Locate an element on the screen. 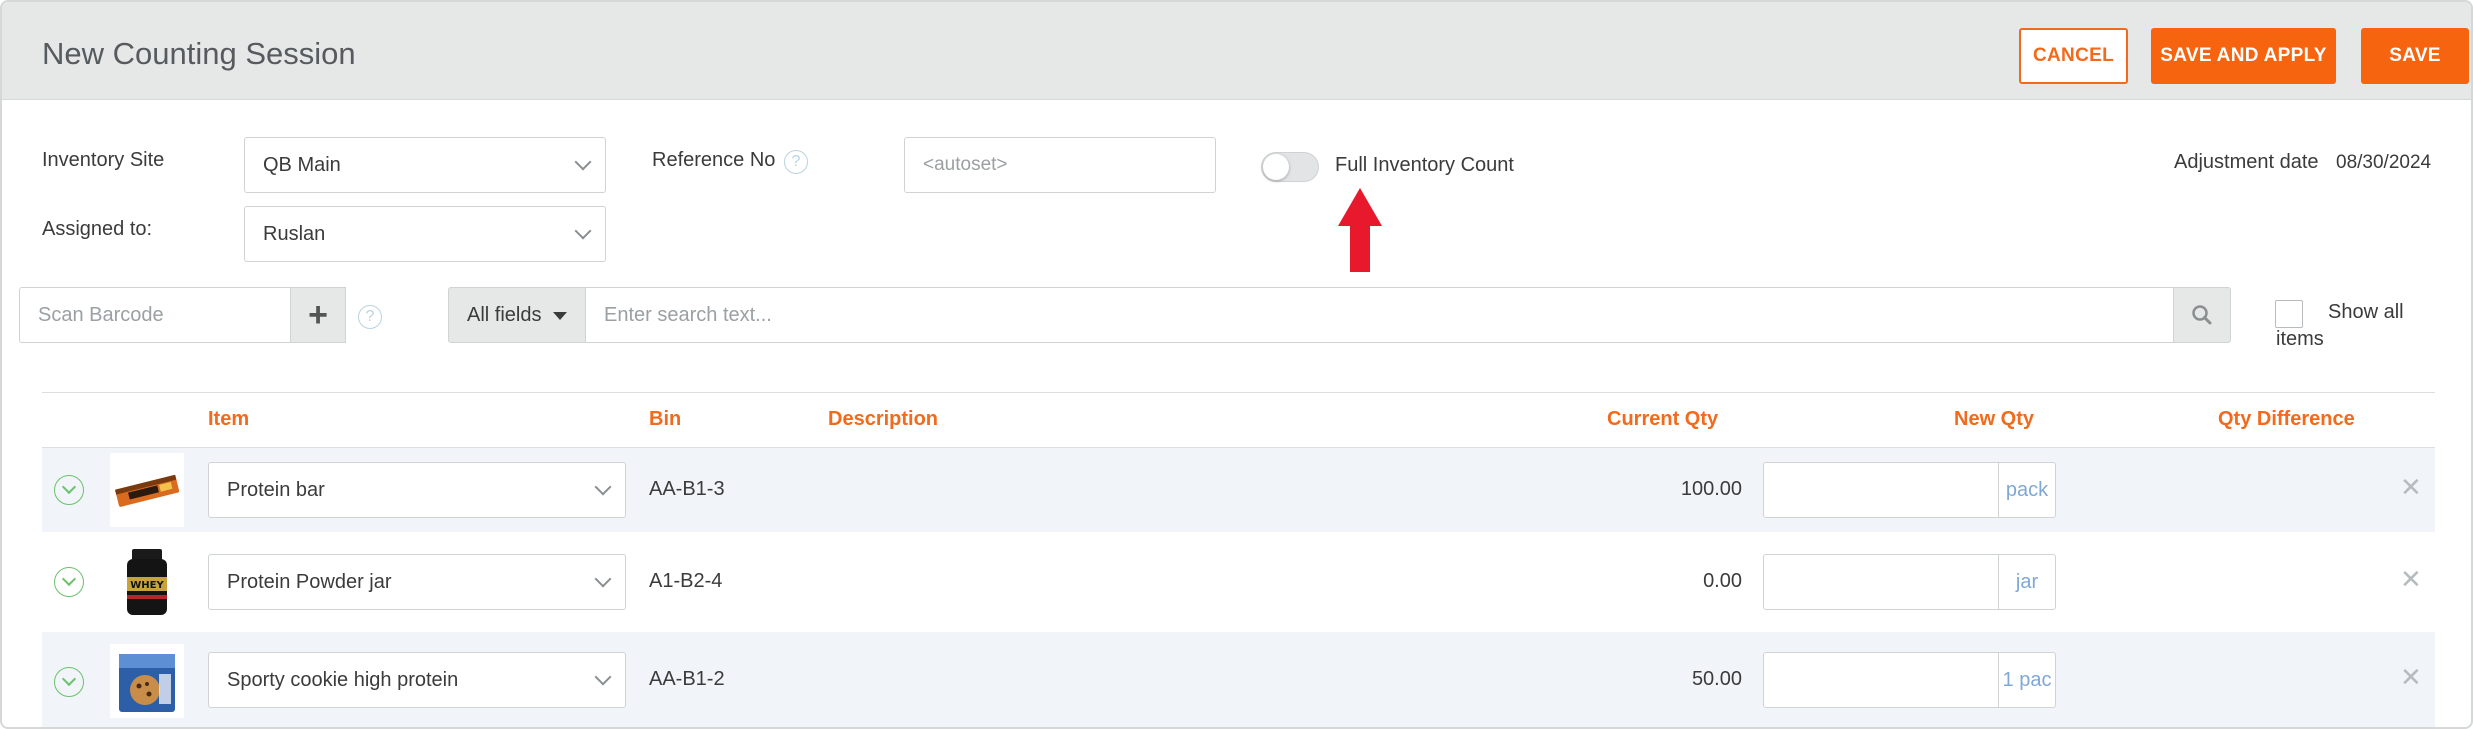 This screenshot has width=2473, height=729. bin-cell: AA-B1-3 is located at coordinates (687, 489).